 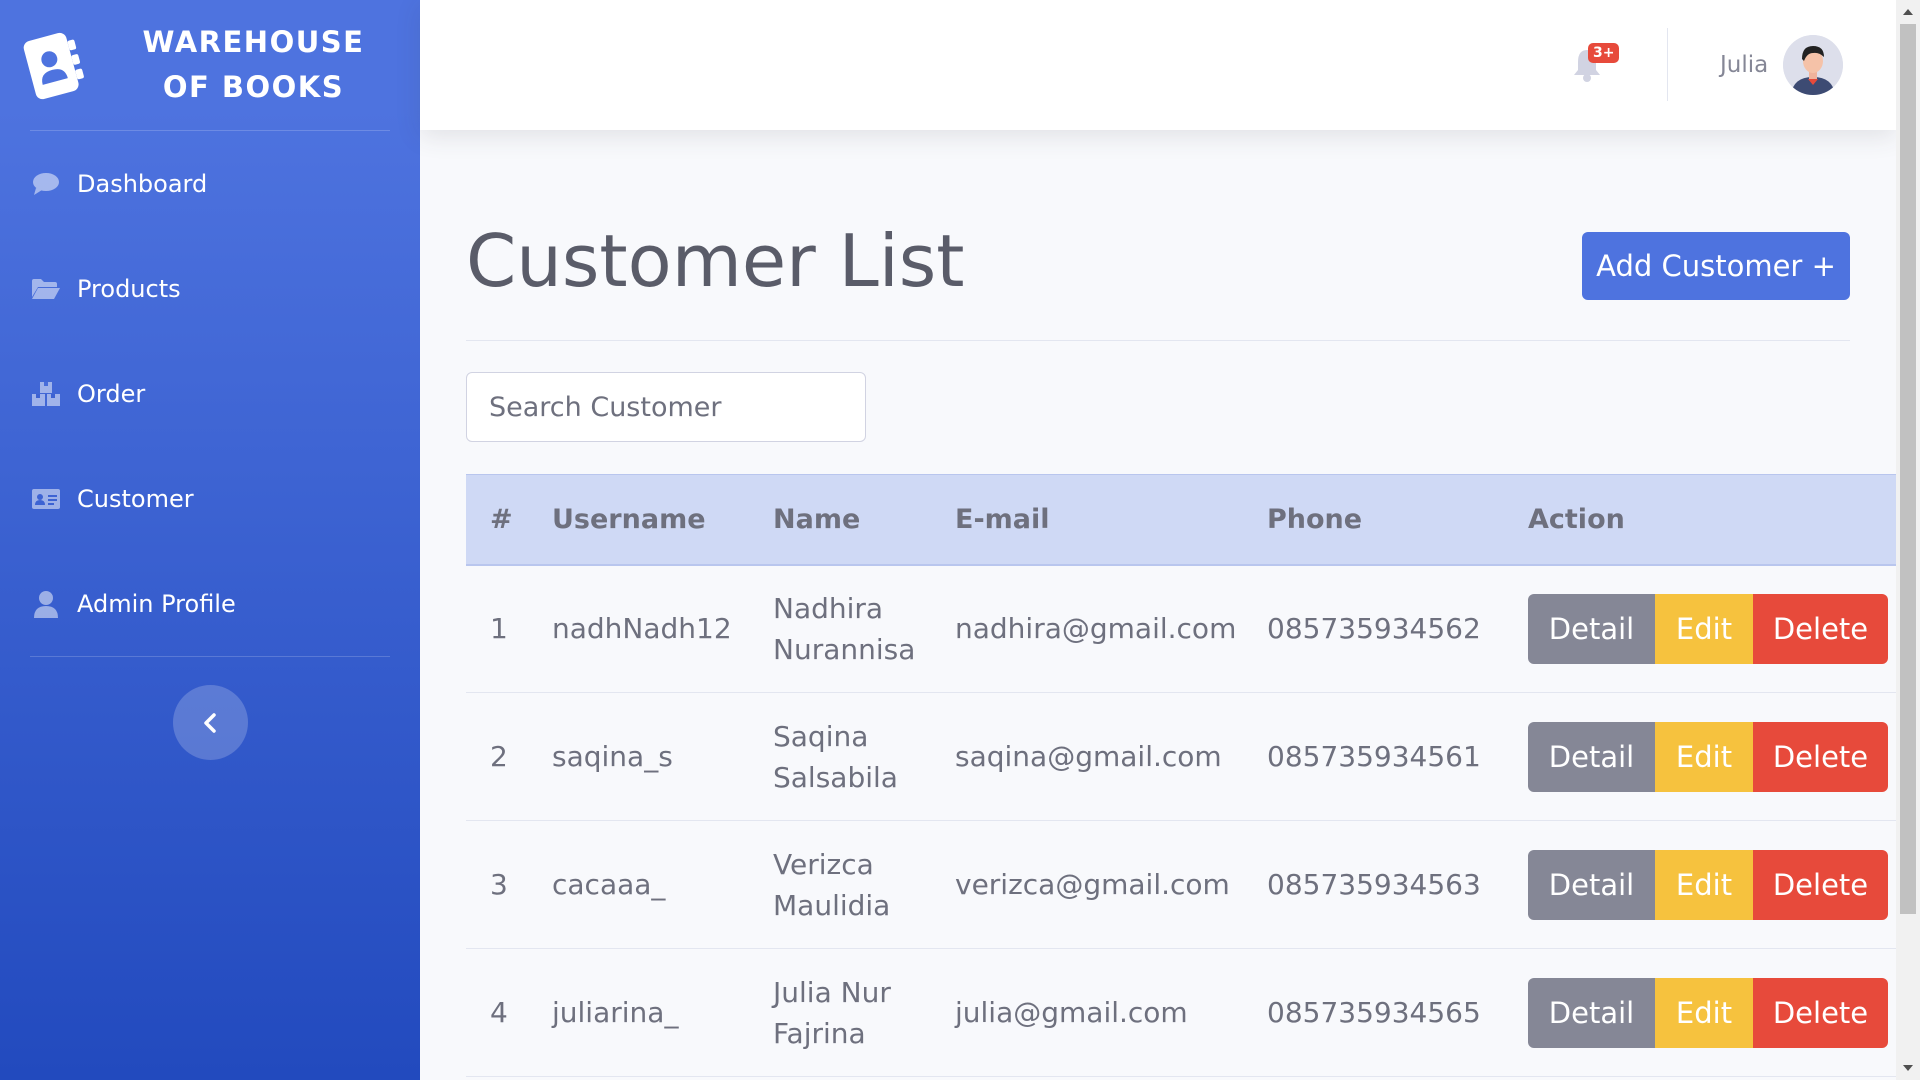 I want to click on scroll-down-arrow-icon, so click(x=1908, y=1068).